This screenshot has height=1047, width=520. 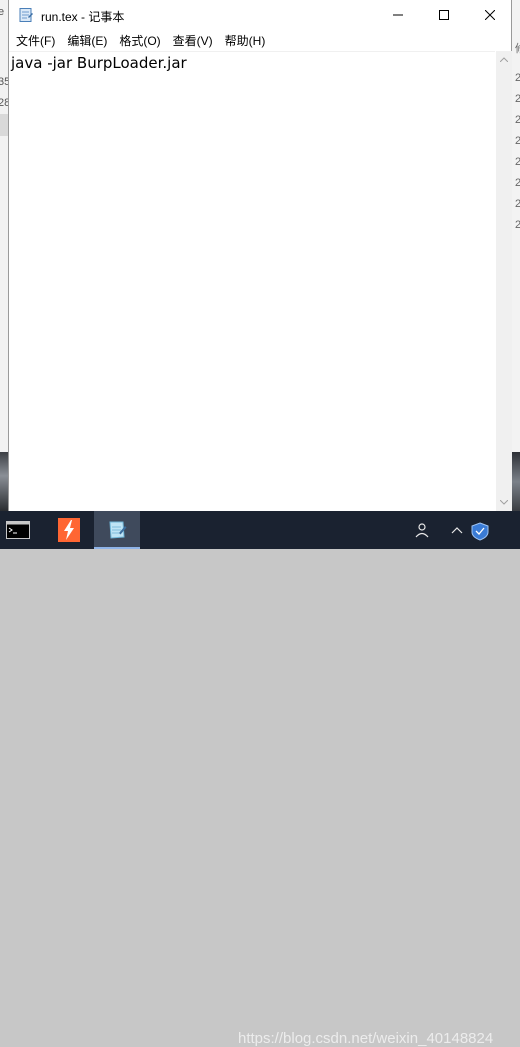 I want to click on background-text-fragment: 修, so click(x=517, y=48).